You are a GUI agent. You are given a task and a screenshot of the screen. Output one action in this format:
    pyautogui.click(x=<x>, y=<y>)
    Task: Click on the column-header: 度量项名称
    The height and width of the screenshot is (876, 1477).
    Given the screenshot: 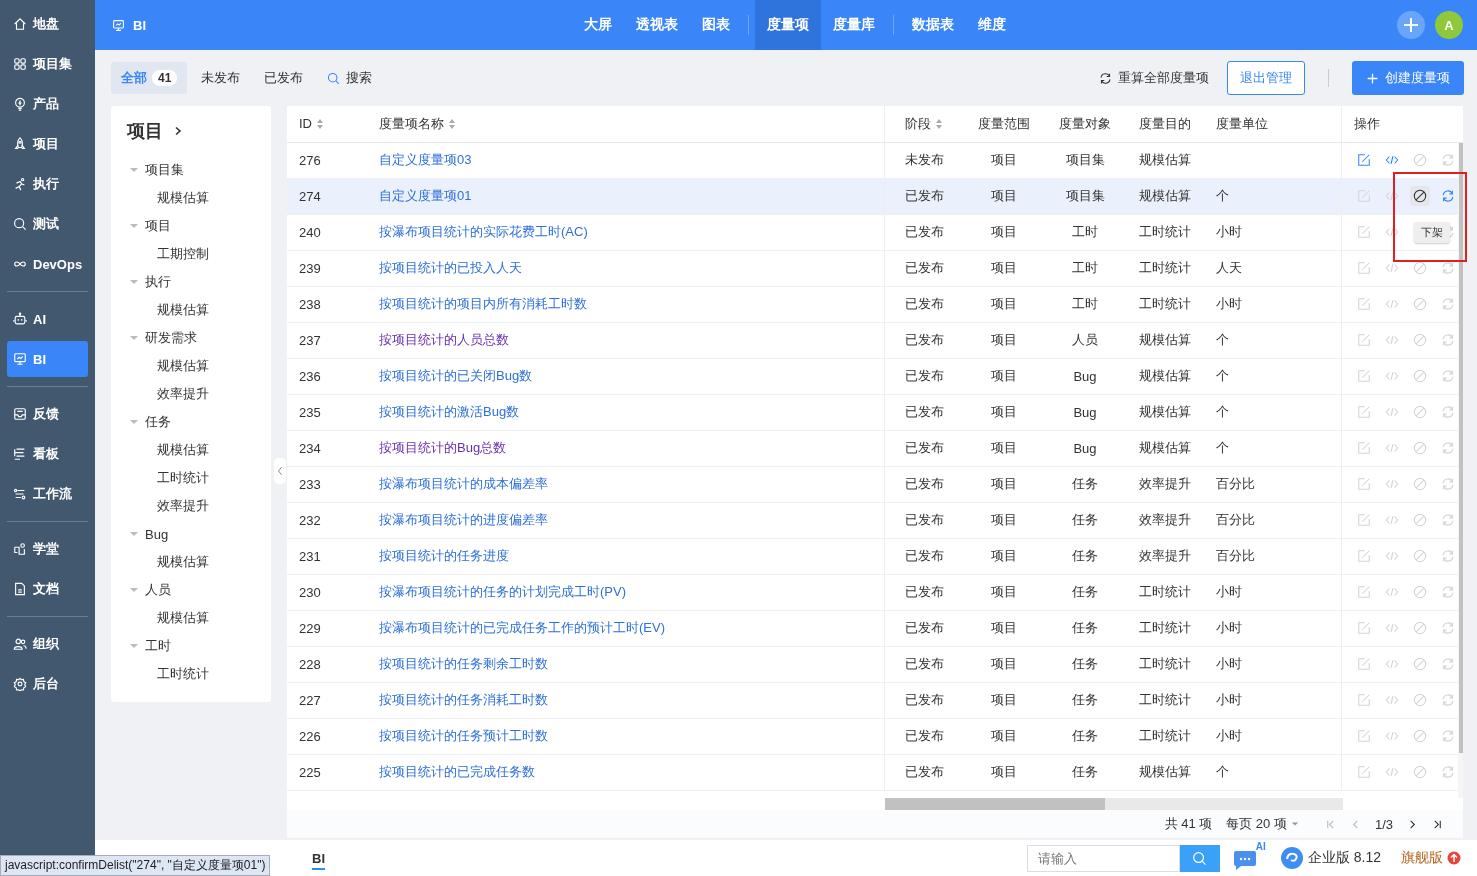 What is the action you would take?
    pyautogui.click(x=626, y=124)
    